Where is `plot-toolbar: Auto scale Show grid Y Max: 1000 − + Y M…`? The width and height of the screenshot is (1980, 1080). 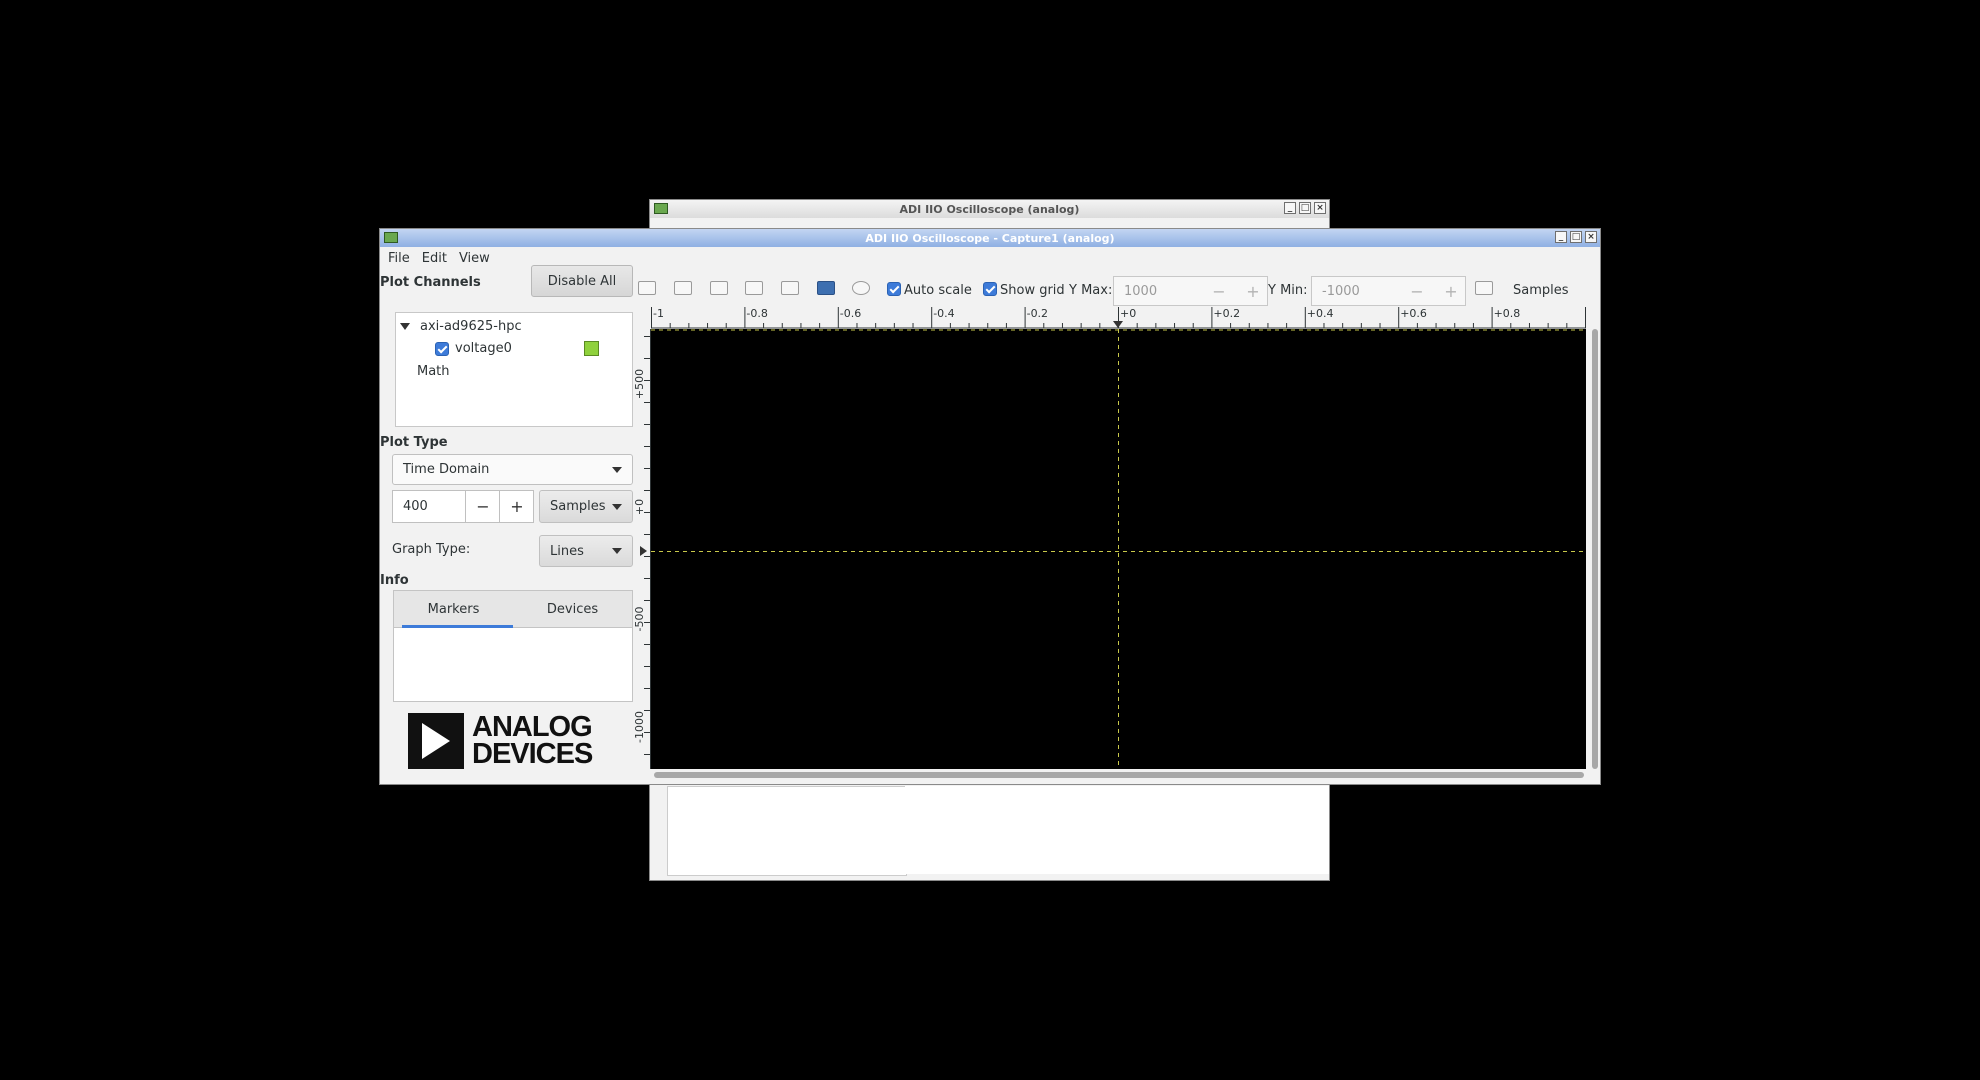
plot-toolbar: Auto scale Show grid Y Max: 1000 − + Y M… is located at coordinates (1119, 289).